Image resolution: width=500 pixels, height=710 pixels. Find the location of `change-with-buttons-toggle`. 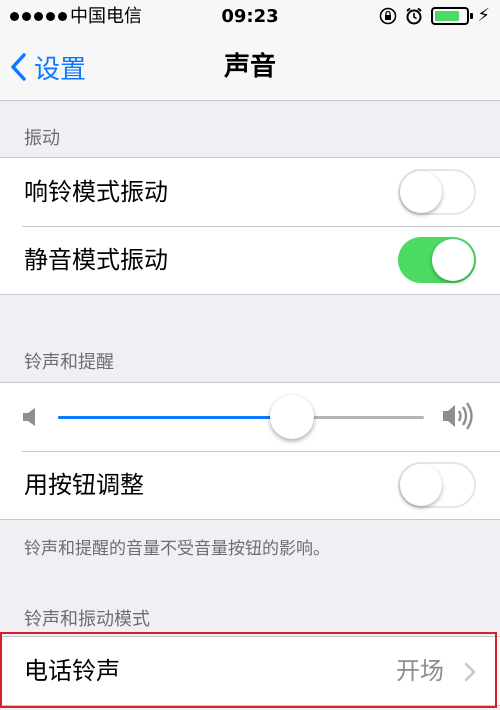

change-with-buttons-toggle is located at coordinates (437, 485).